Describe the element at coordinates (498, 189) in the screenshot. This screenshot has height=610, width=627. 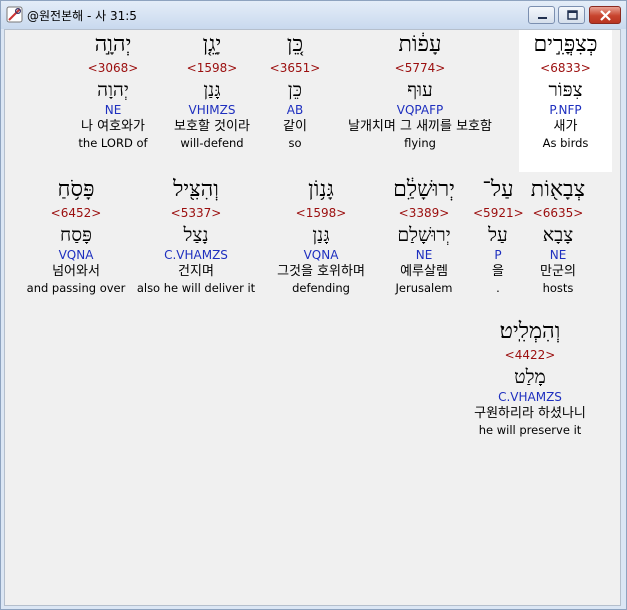
I see `hebrew-word: עַל־` at that location.